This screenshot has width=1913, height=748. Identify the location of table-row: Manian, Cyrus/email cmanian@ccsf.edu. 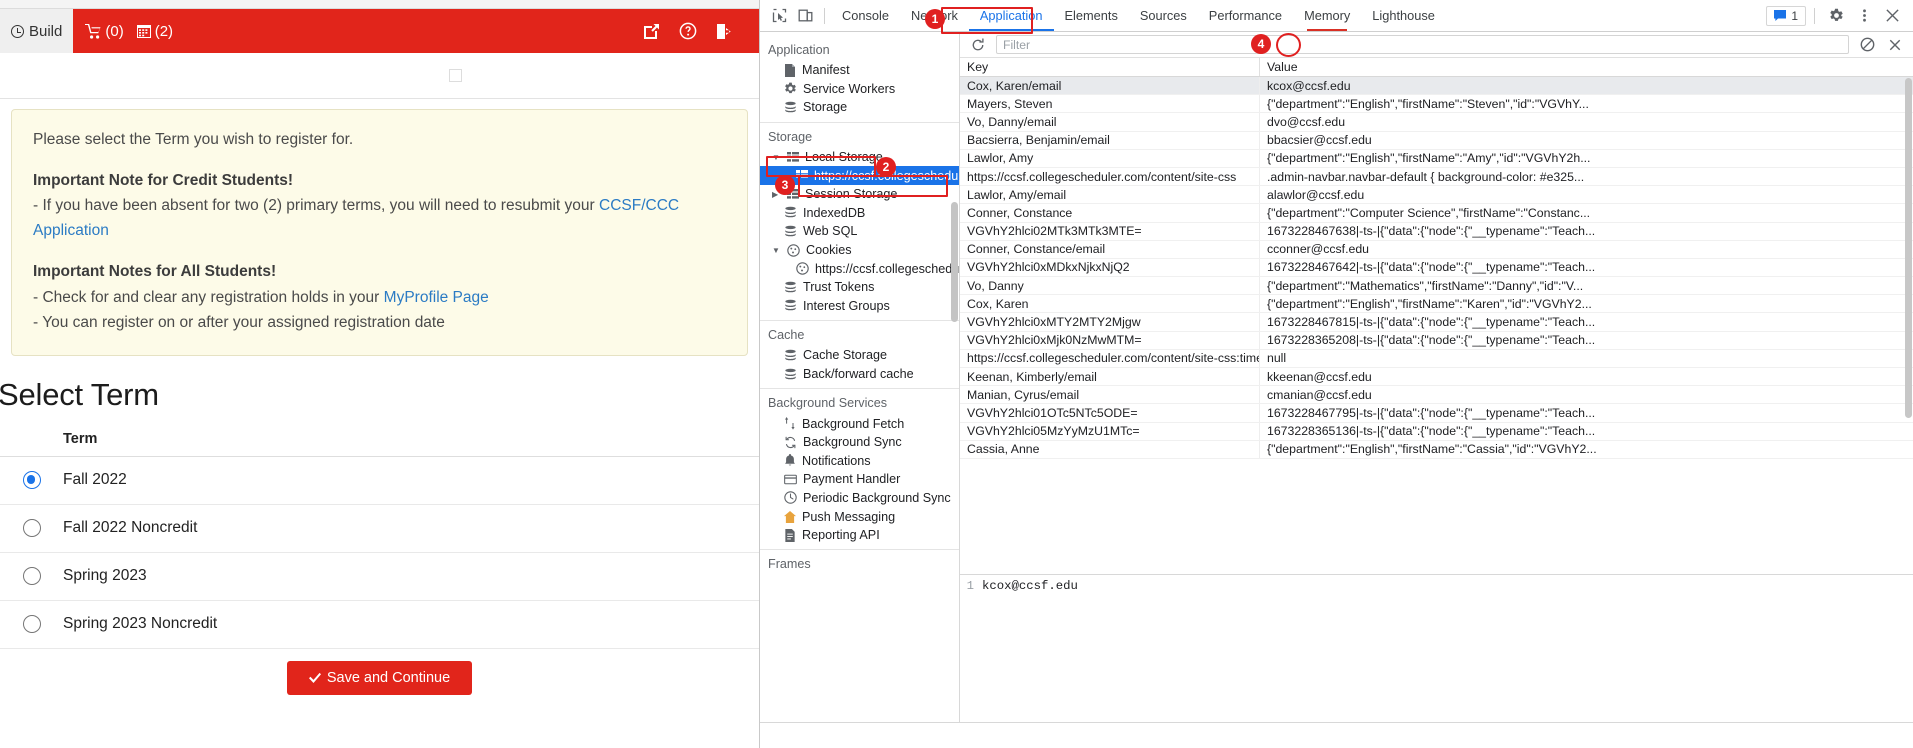
(1436, 395).